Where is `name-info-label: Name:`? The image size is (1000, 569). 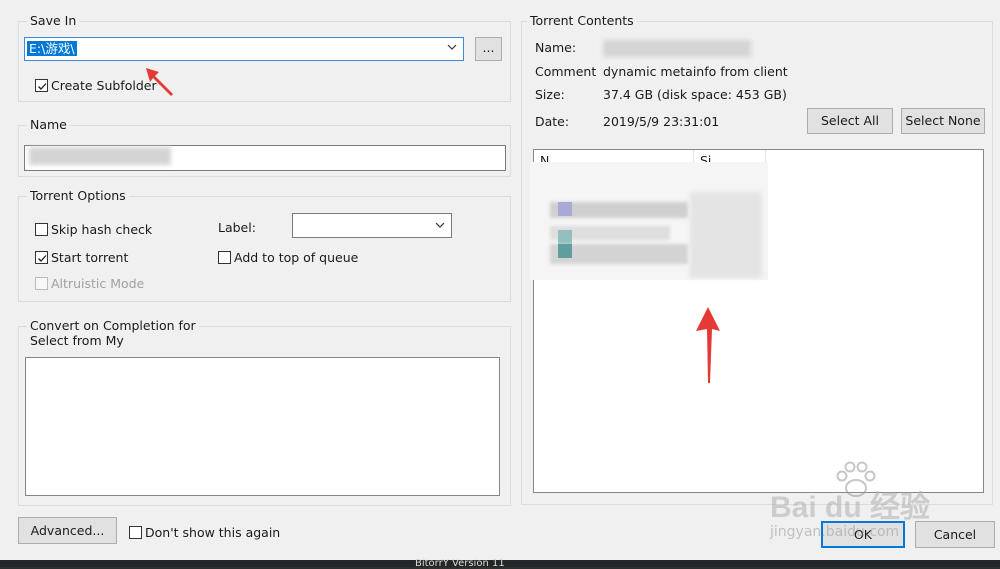 name-info-label: Name: is located at coordinates (556, 47).